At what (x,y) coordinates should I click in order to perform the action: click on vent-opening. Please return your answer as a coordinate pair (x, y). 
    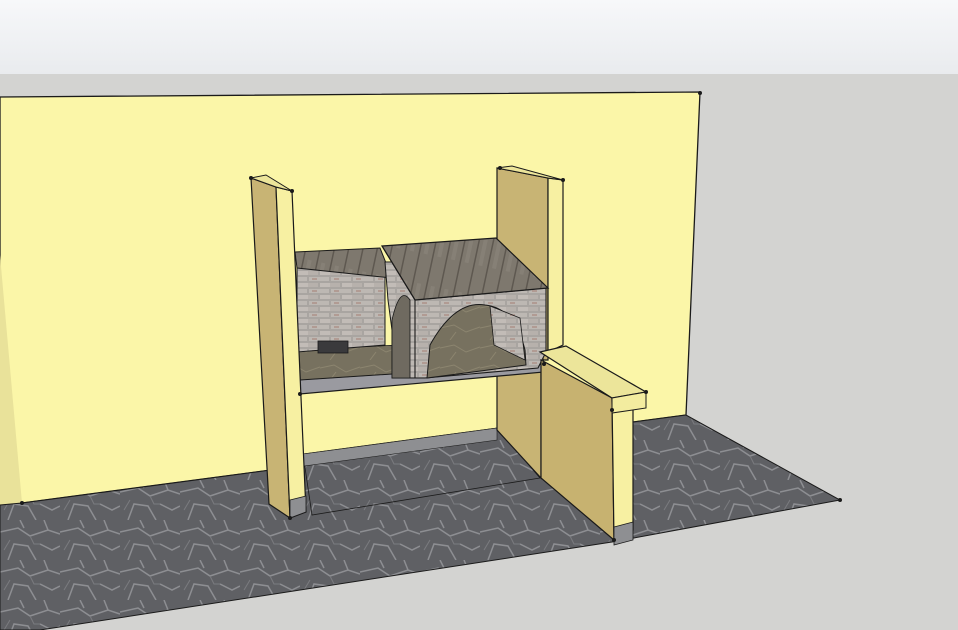
    Looking at the image, I should click on (333, 347).